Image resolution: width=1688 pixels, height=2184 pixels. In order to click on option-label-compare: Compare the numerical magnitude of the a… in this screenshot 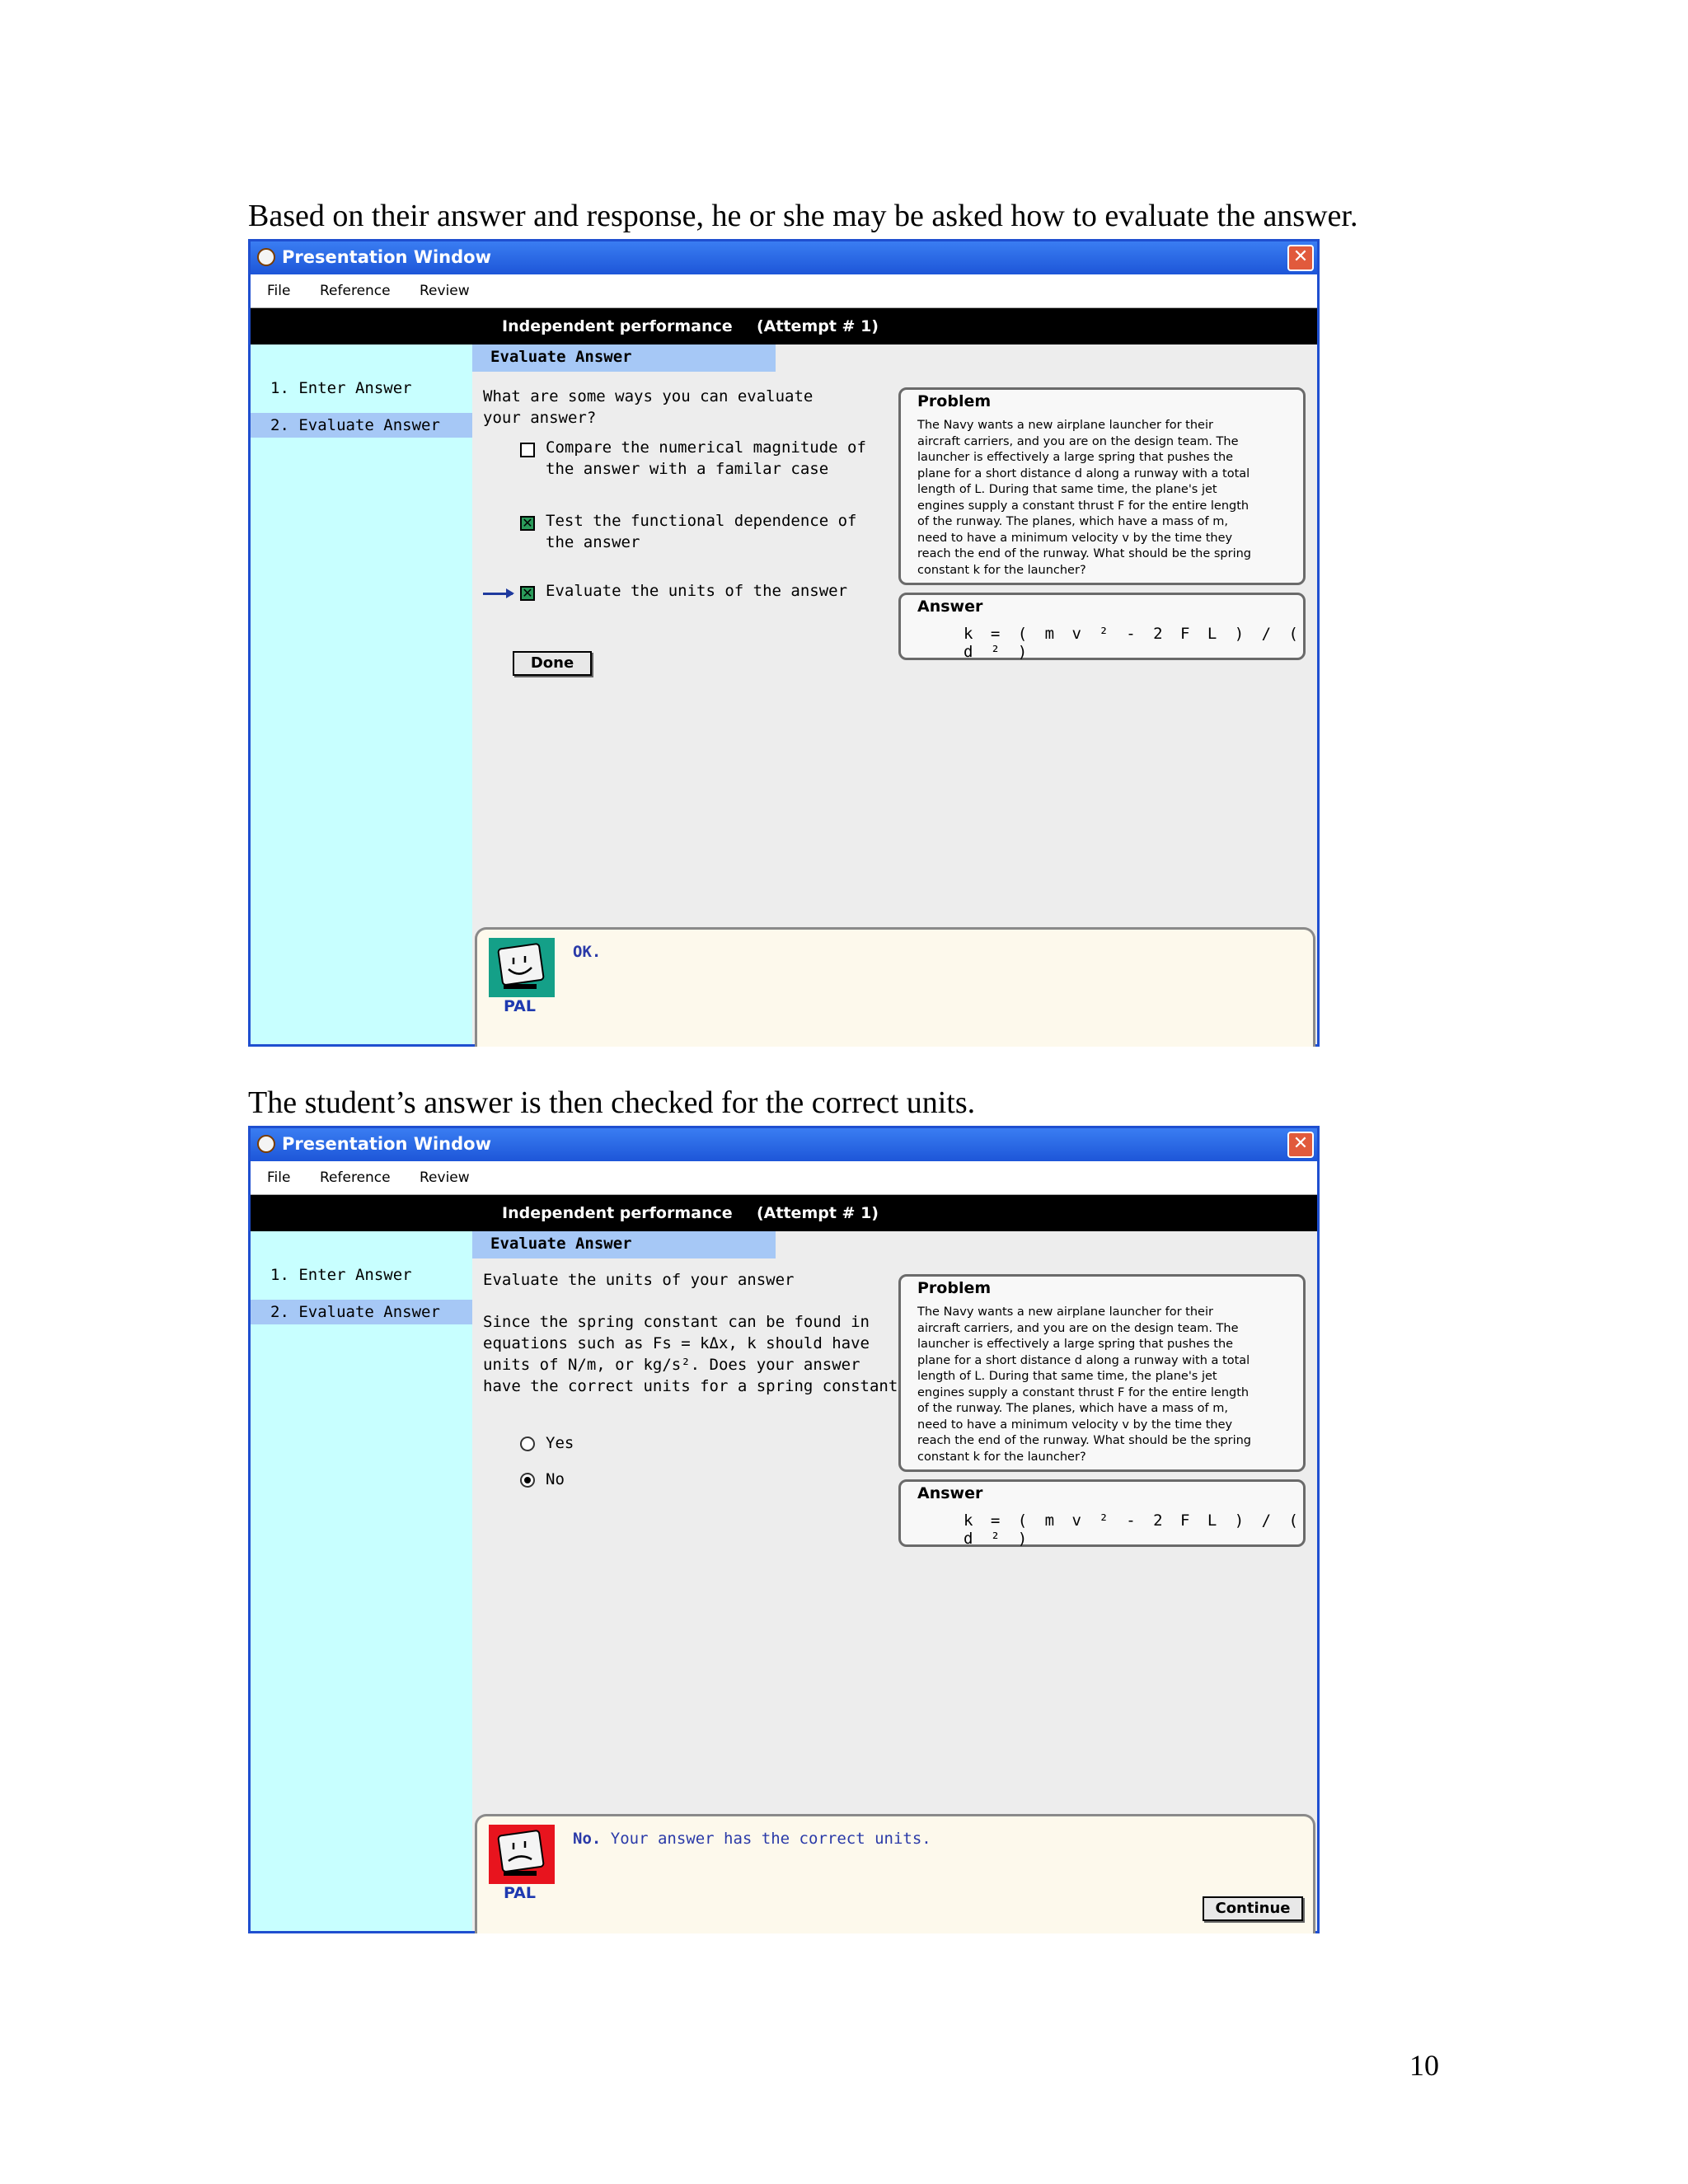, I will do `click(706, 458)`.